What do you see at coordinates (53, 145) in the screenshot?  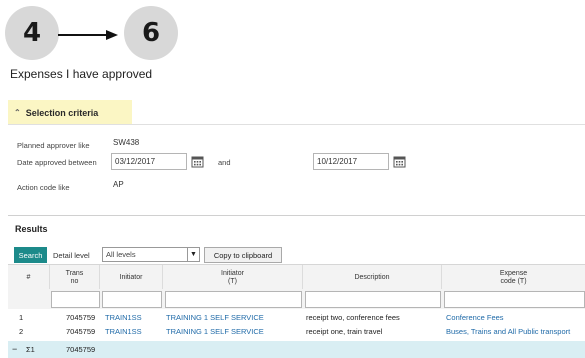 I see `approver-label: Planned approver like` at bounding box center [53, 145].